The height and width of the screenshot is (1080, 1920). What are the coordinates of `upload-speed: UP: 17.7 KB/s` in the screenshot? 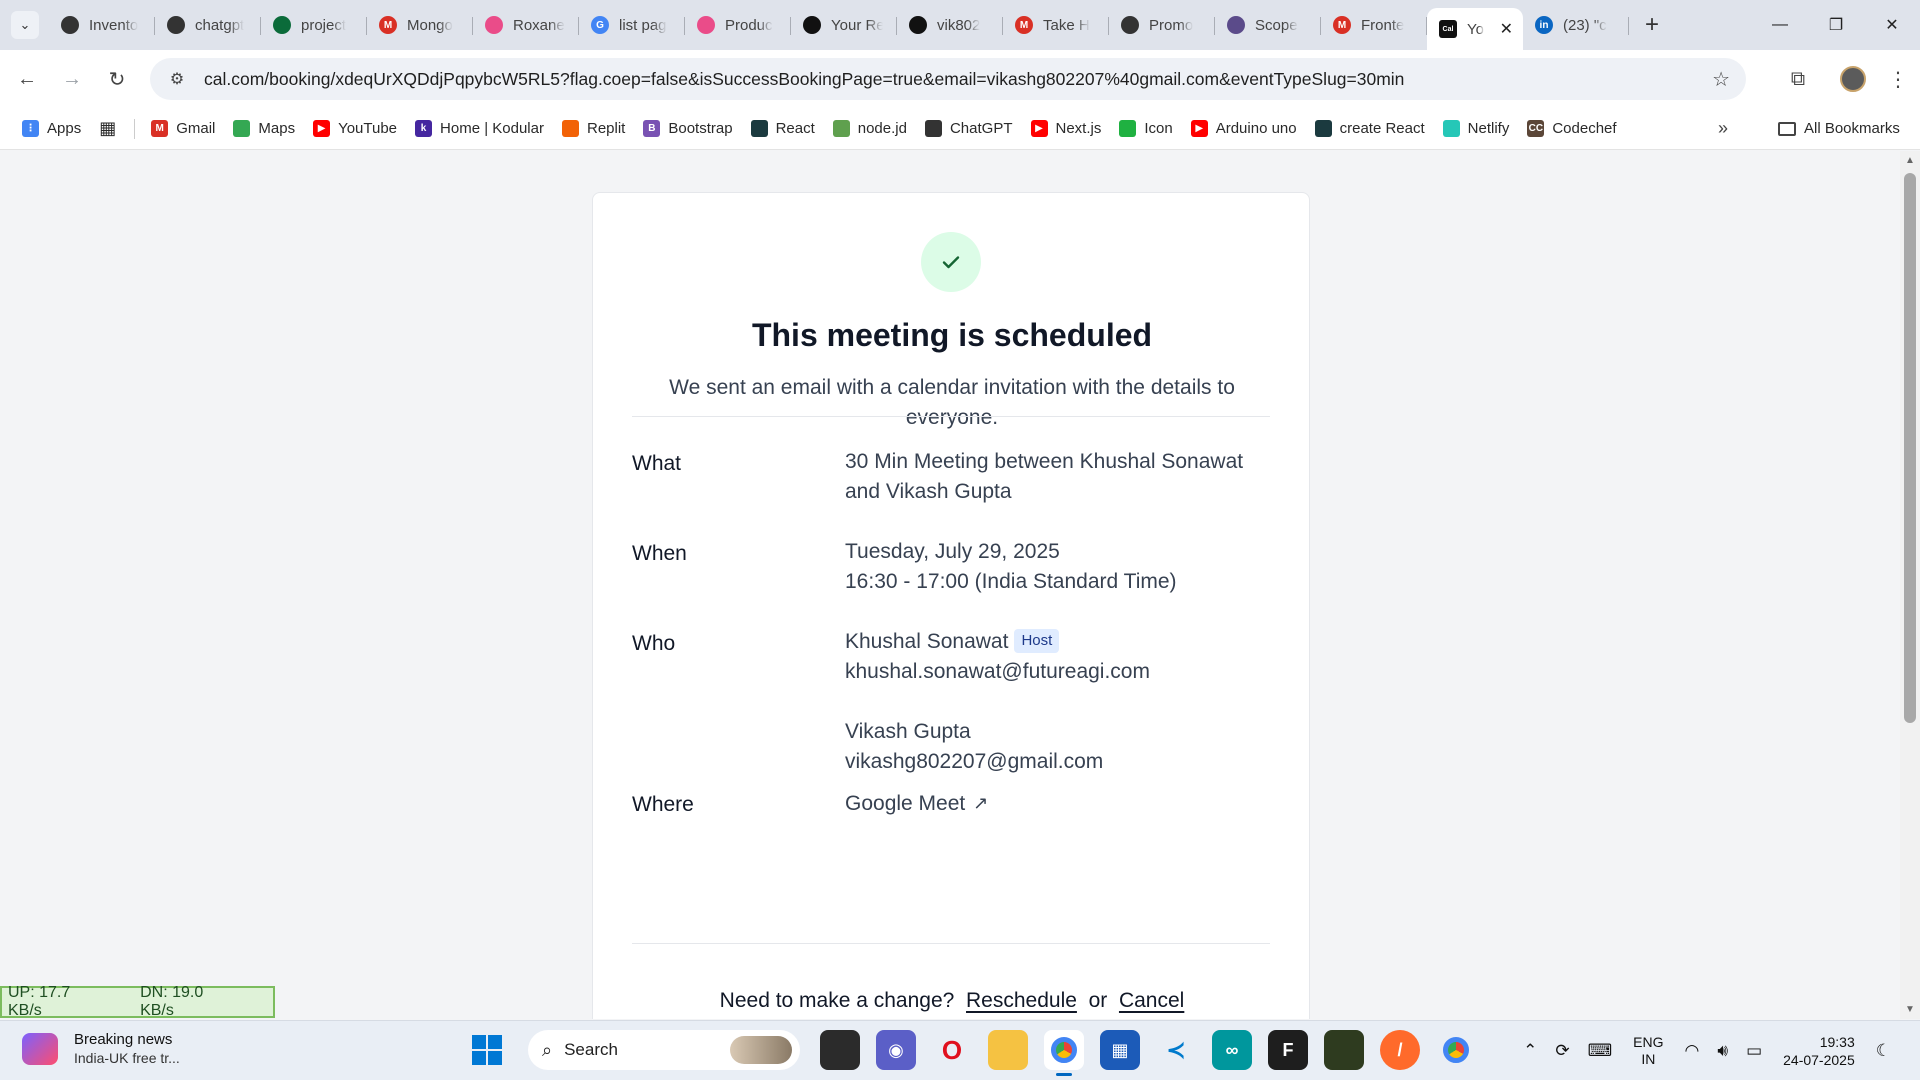 It's located at (39, 1001).